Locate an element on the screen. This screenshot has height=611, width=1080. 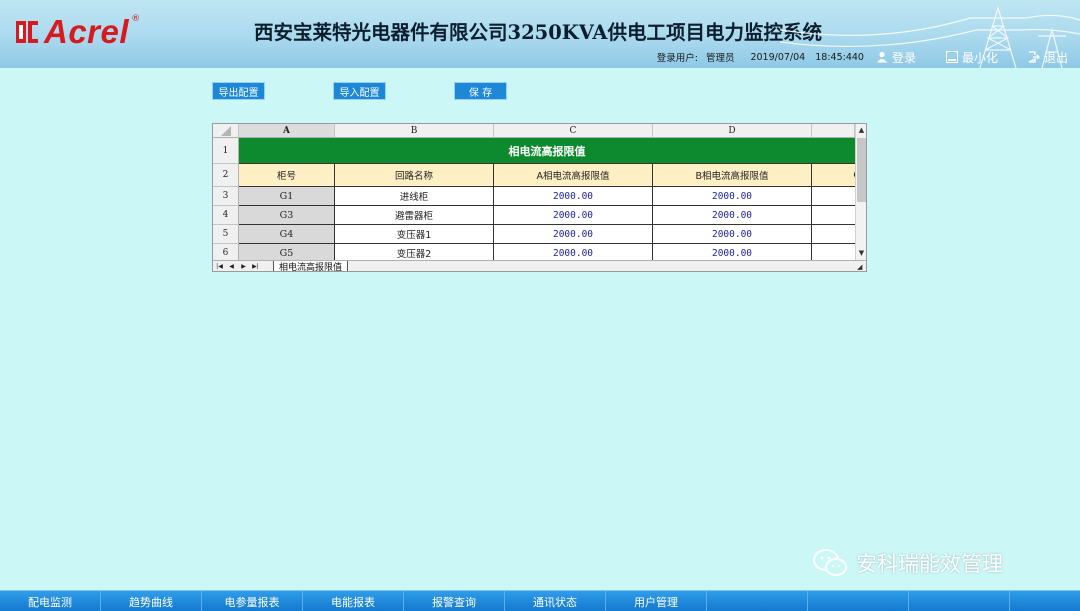
login-button-label: 登录 is located at coordinates (903, 57).